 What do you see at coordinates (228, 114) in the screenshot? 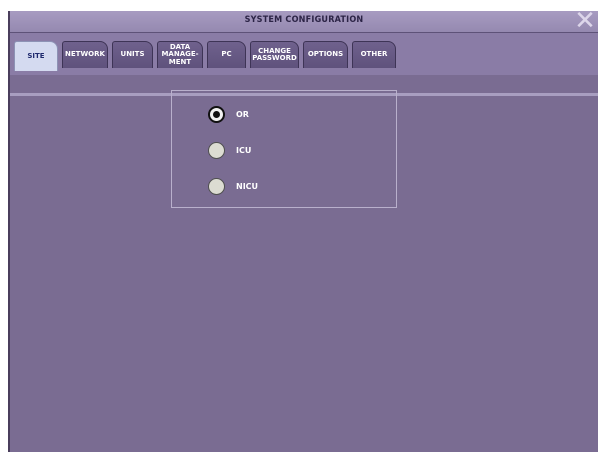
I see `site-option-or: OR` at bounding box center [228, 114].